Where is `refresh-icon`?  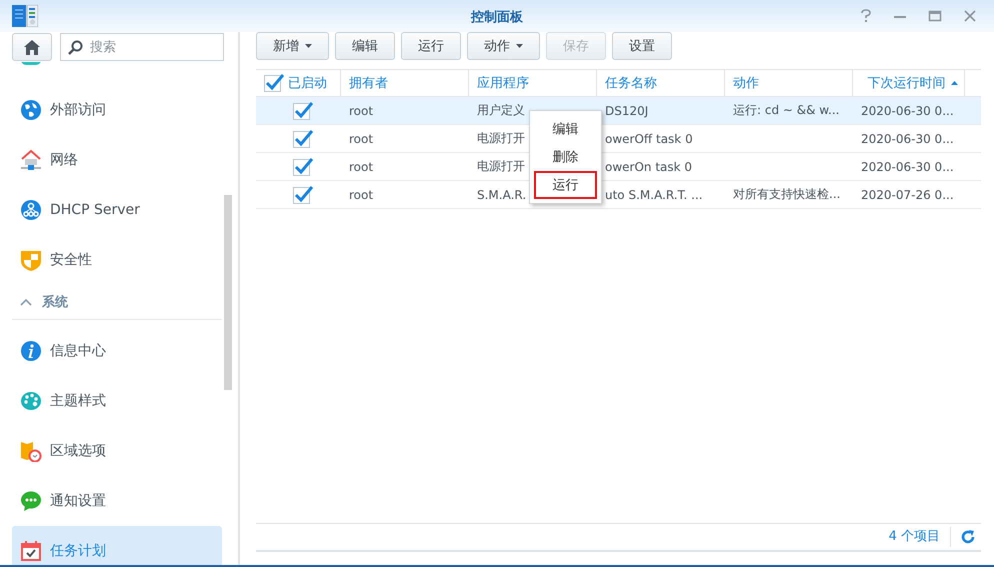 refresh-icon is located at coordinates (968, 537).